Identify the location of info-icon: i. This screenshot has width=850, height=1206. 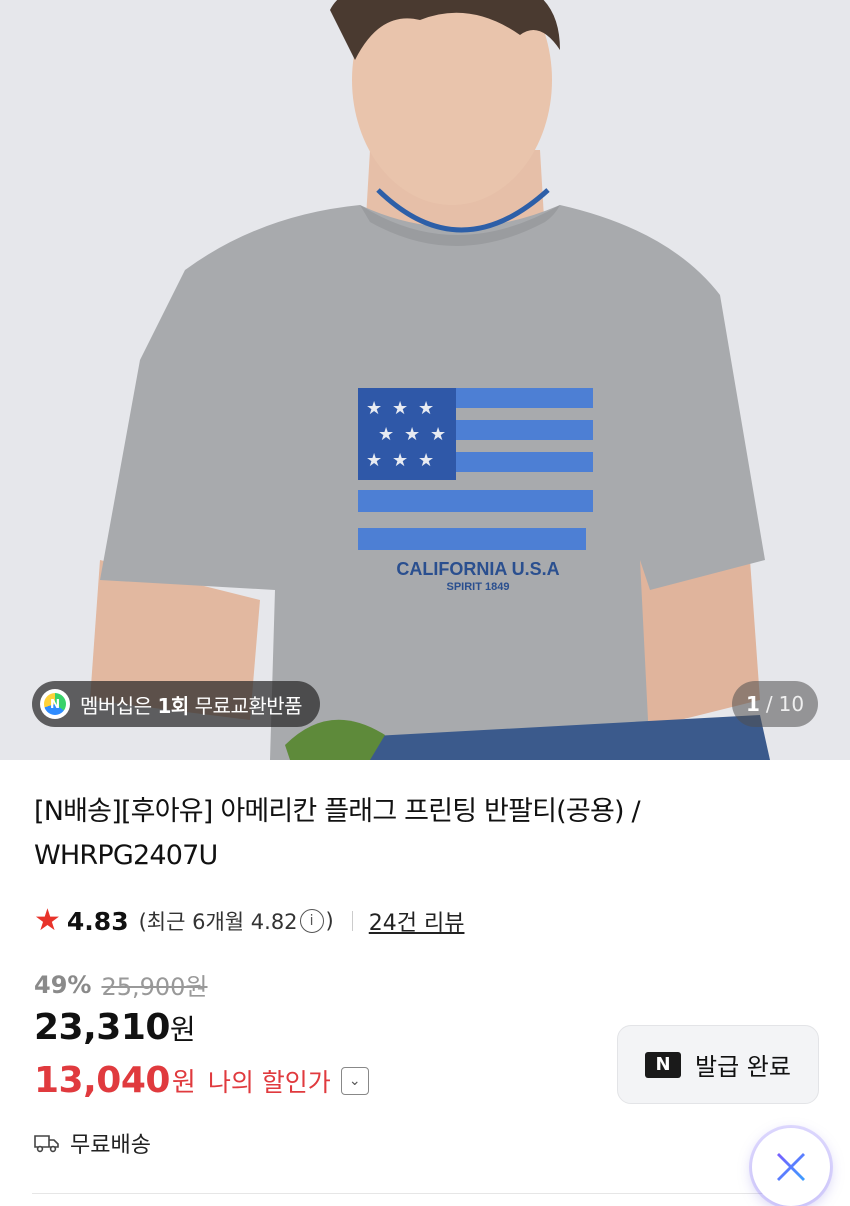
(311, 921).